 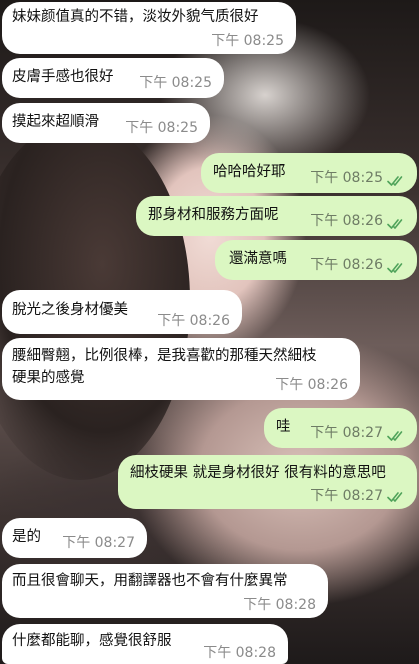 I want to click on message-bubble-incoming: 什麼都能聊，感覺很舒服 下午 08:28, so click(x=145, y=644).